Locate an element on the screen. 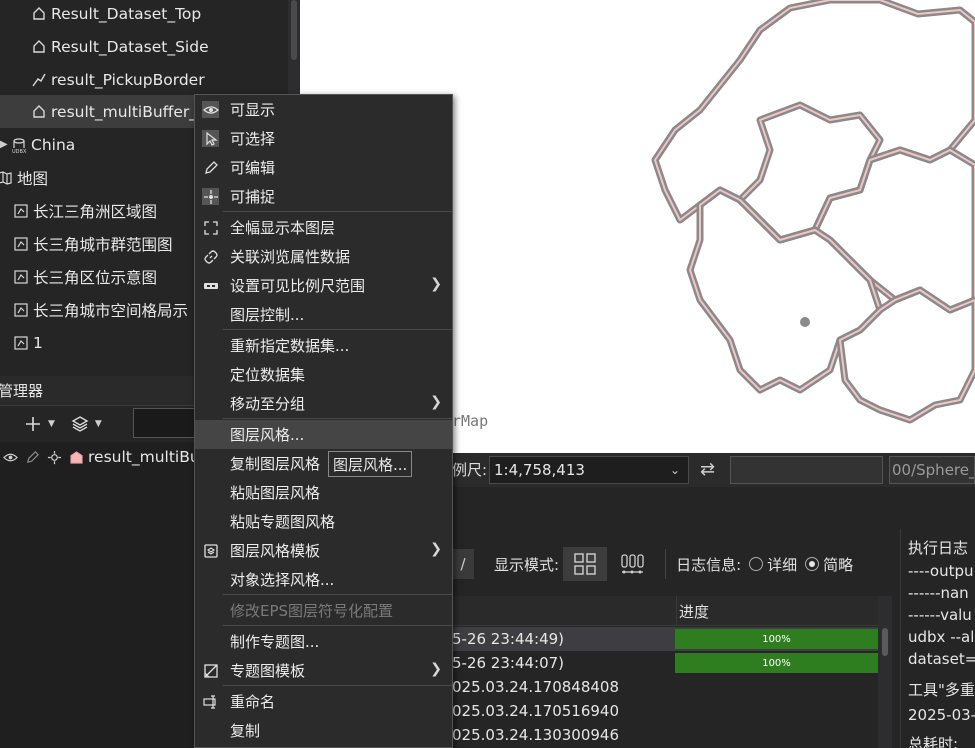 The height and width of the screenshot is (748, 975). menu-item-label: 可编辑 is located at coordinates (253, 168).